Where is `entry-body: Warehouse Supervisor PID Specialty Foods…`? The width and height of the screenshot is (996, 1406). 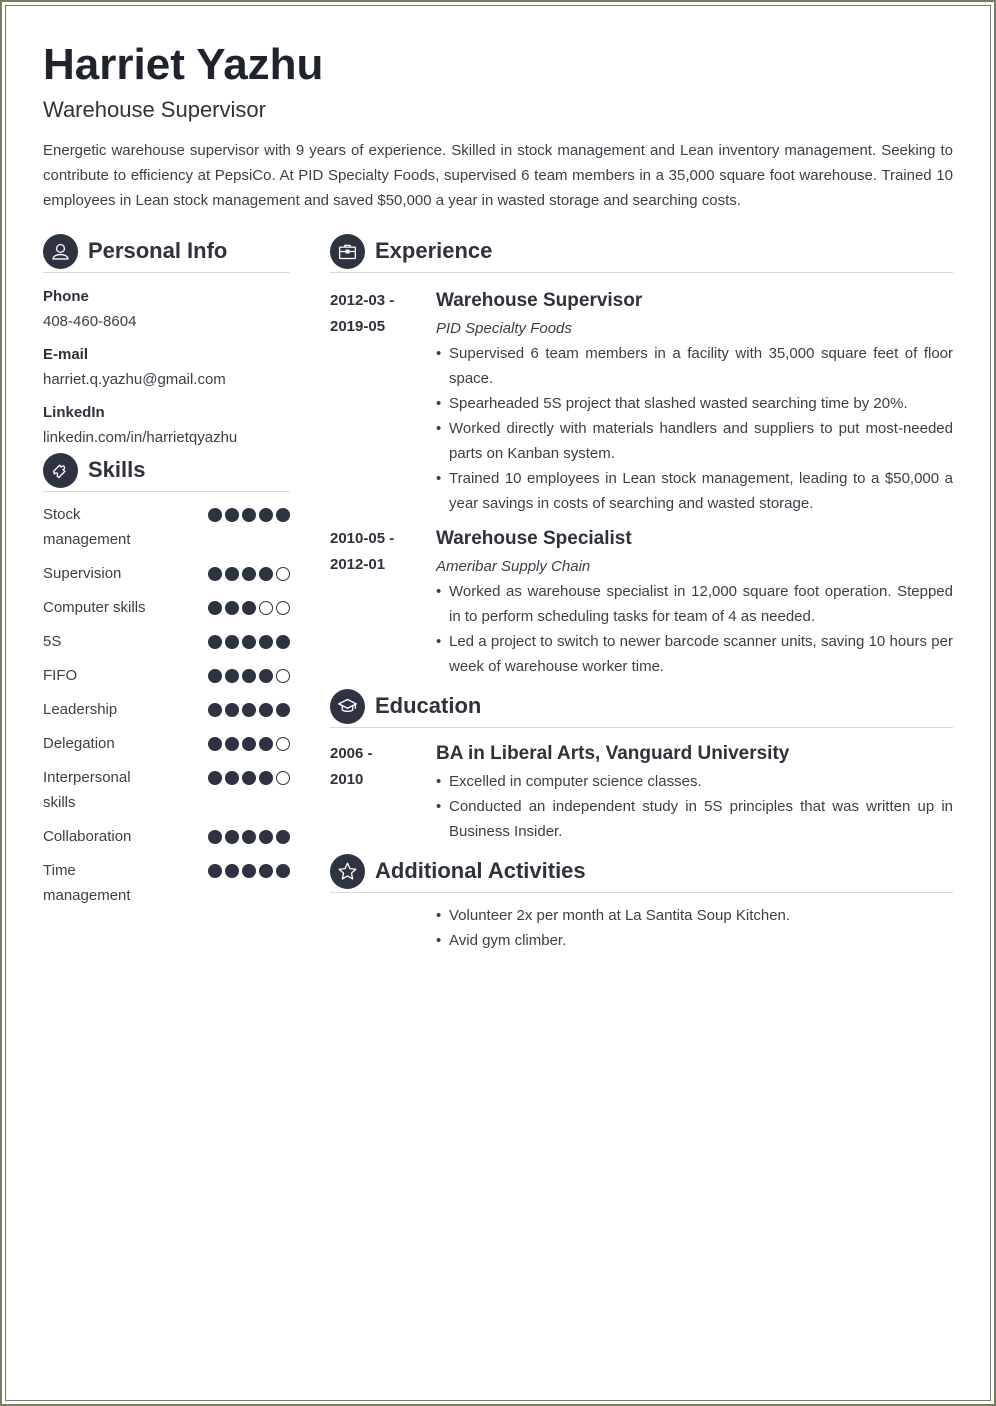
entry-body: Warehouse Supervisor PID Specialty Foods… is located at coordinates (694, 402).